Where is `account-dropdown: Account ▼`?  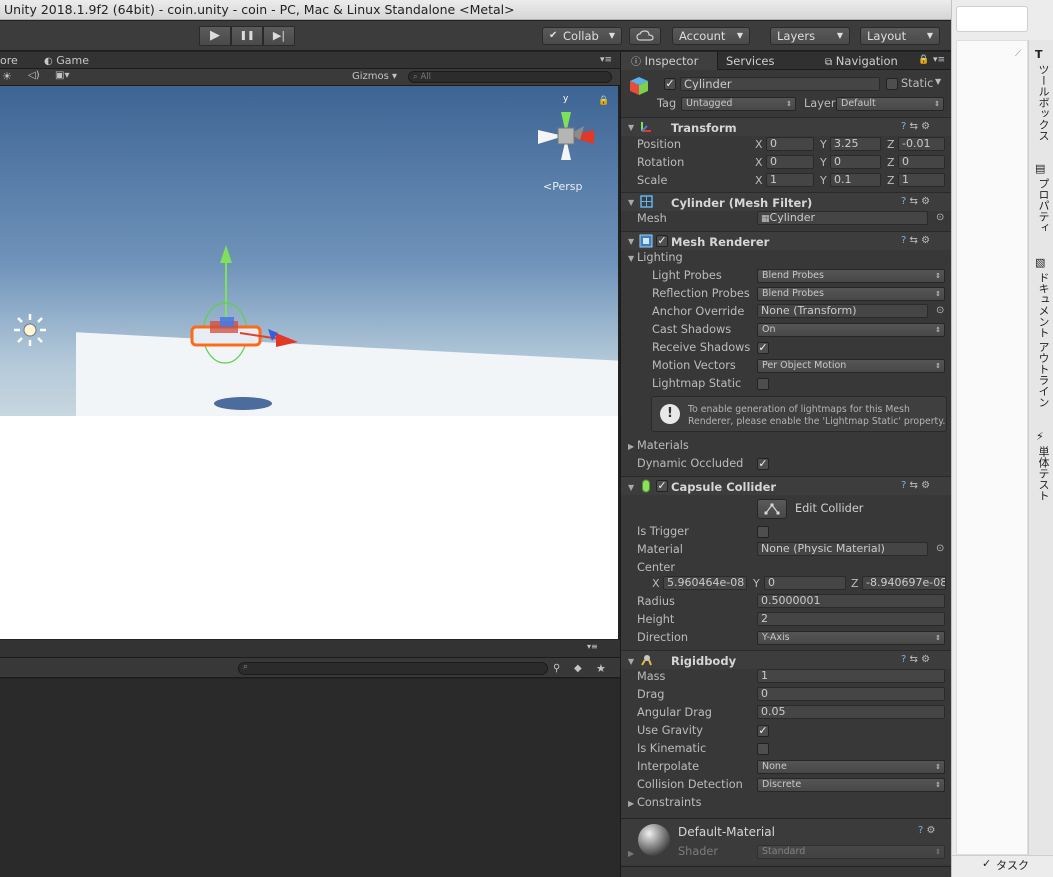
account-dropdown: Account ▼ is located at coordinates (711, 36).